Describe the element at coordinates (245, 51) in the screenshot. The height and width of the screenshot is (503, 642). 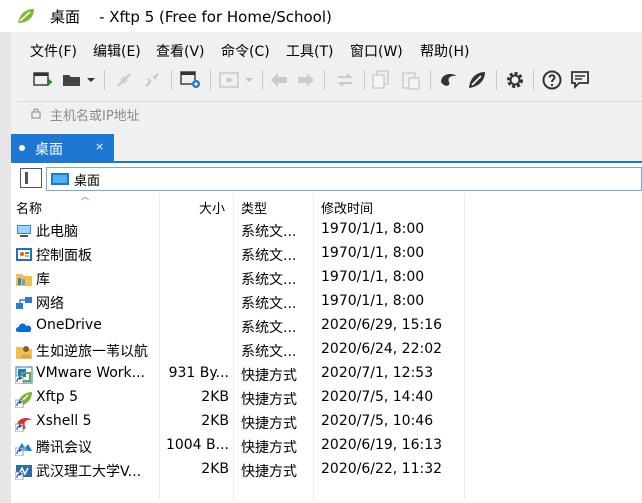
I see `menu-command: 命令(C)` at that location.